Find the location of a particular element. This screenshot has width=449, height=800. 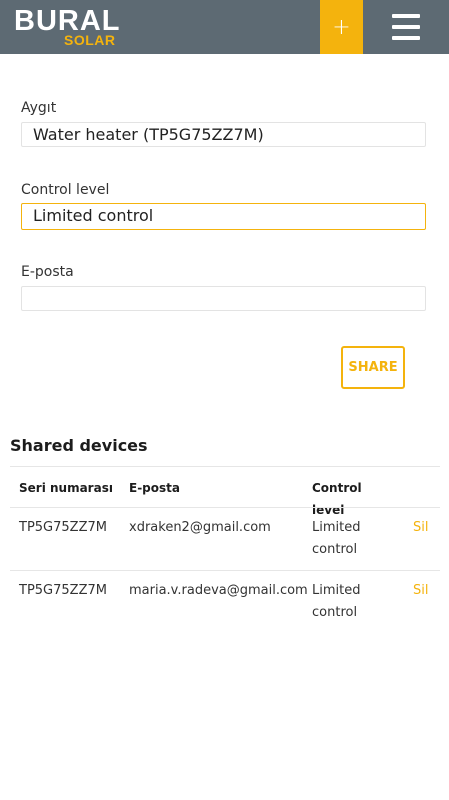

hamburger-menu-icon is located at coordinates (406, 27).